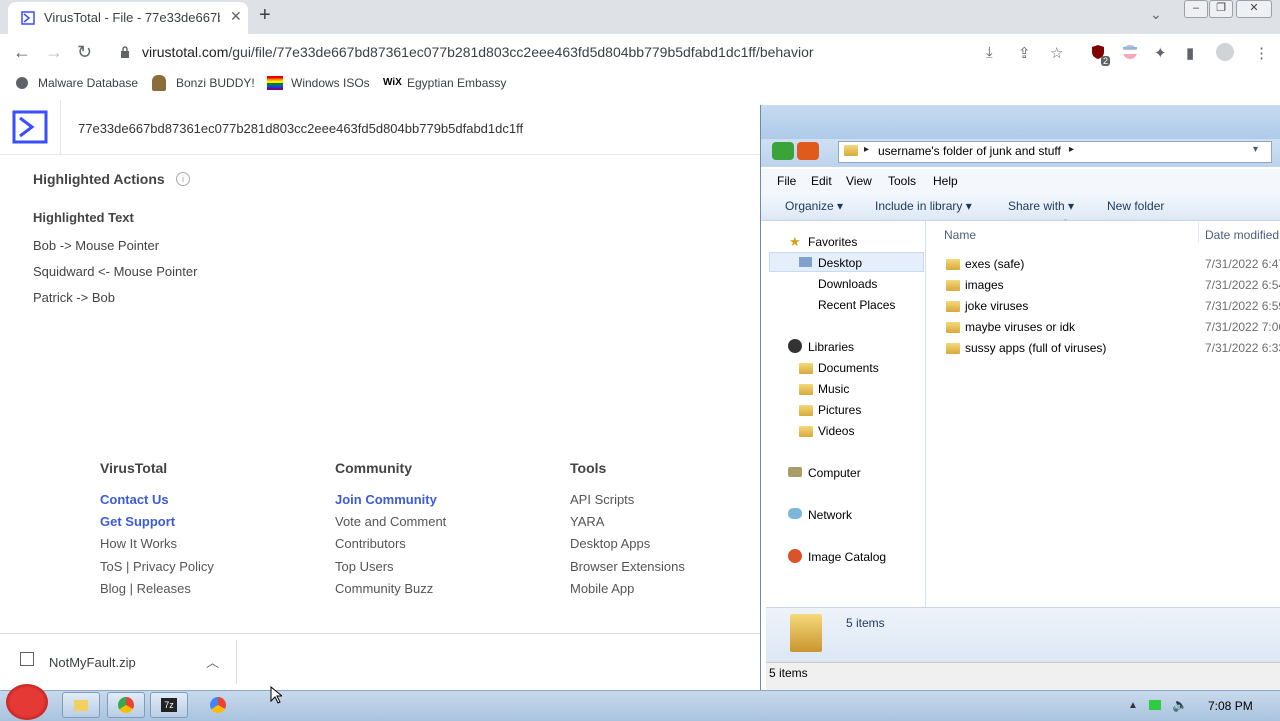 The width and height of the screenshot is (1280, 721). I want to click on chromium-icon, so click(218, 705).